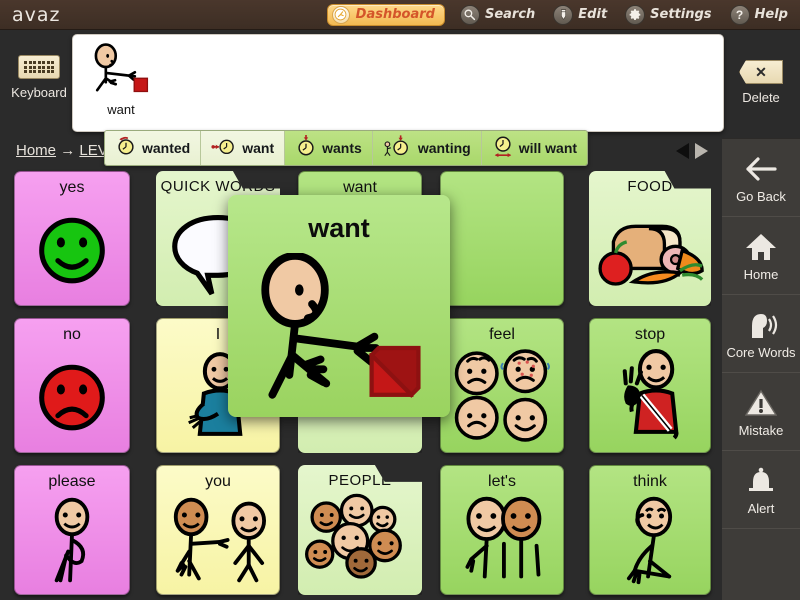 The image size is (800, 600). Describe the element at coordinates (121, 109) in the screenshot. I see `sentence-item-label: want` at that location.